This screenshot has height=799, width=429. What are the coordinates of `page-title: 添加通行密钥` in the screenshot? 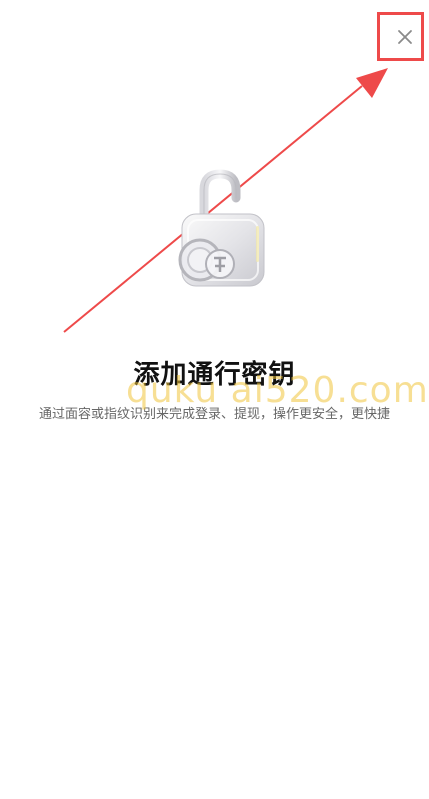 It's located at (214, 375).